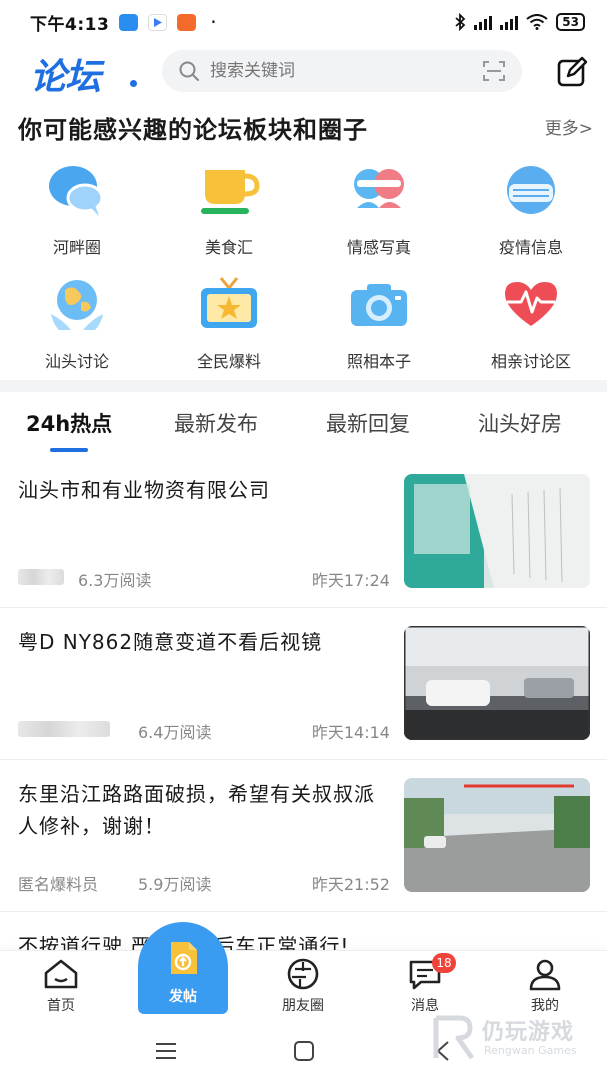 Image resolution: width=607 pixels, height=1080 pixels. I want to click on forum-label: 相亲讨论区, so click(530, 361).